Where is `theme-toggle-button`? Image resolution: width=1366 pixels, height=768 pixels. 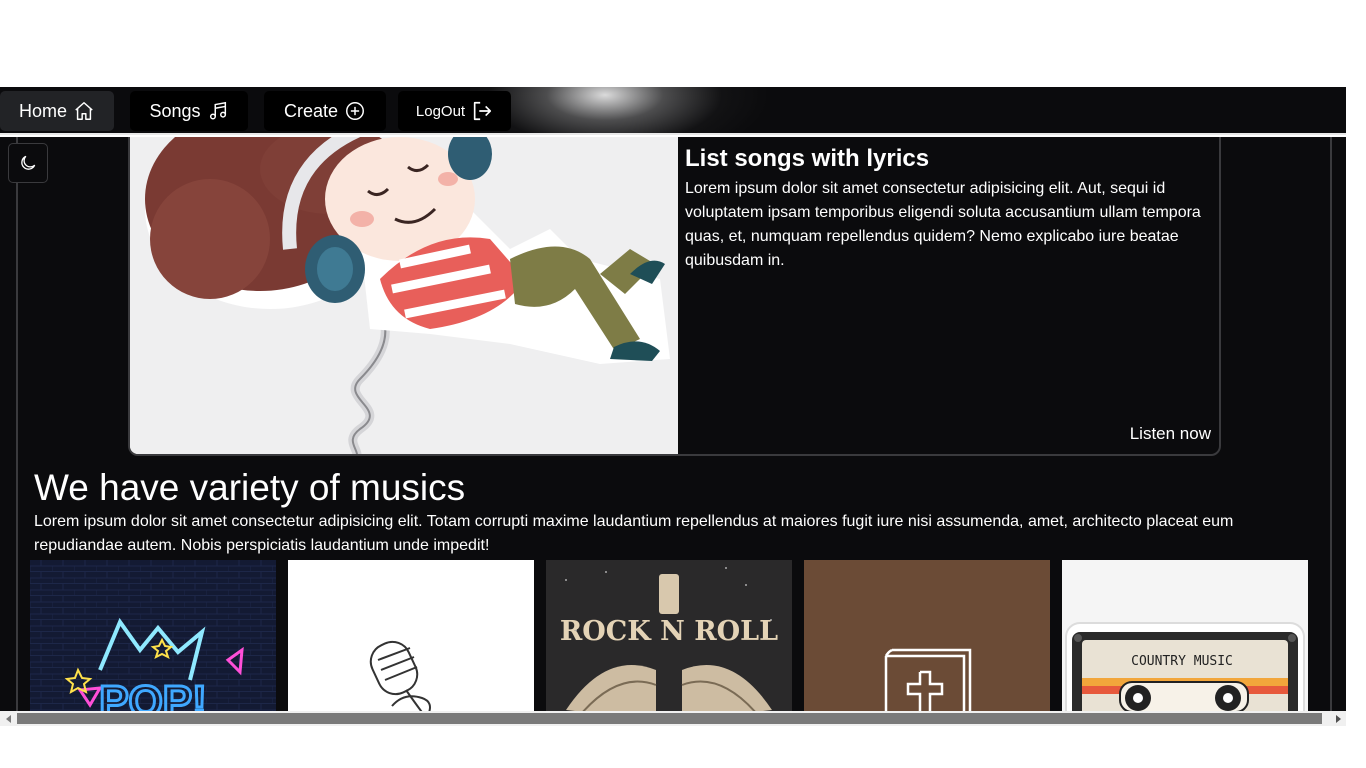 theme-toggle-button is located at coordinates (28, 163).